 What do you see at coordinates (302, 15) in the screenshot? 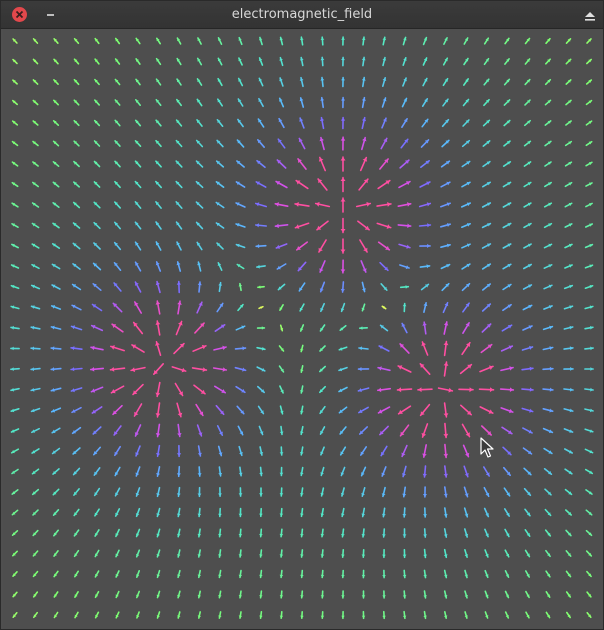
I see `title-bar: electromagnetic_field` at bounding box center [302, 15].